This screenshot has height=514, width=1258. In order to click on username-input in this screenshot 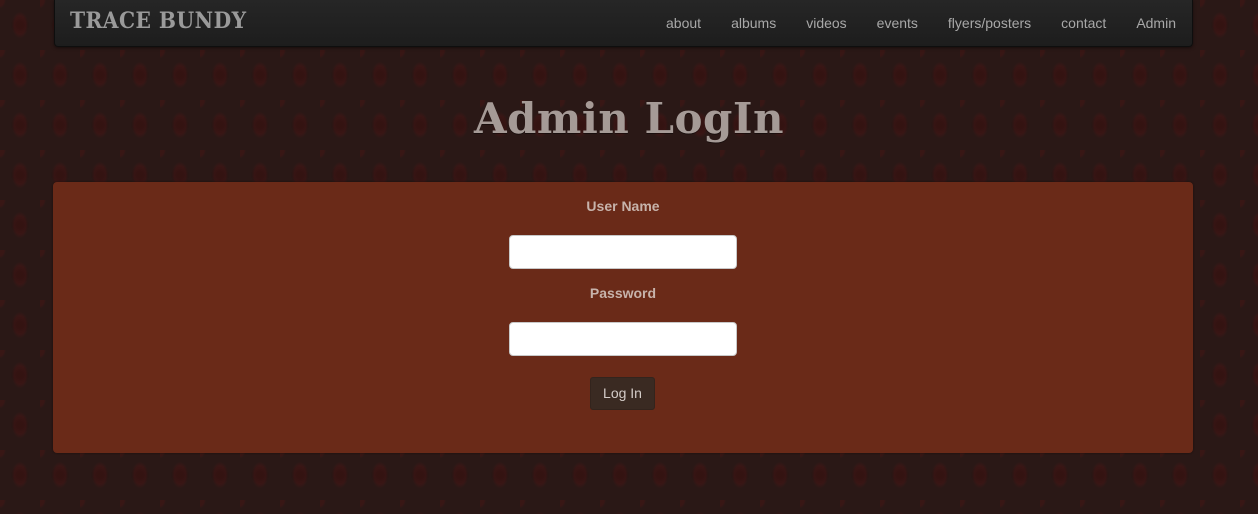, I will do `click(623, 252)`.